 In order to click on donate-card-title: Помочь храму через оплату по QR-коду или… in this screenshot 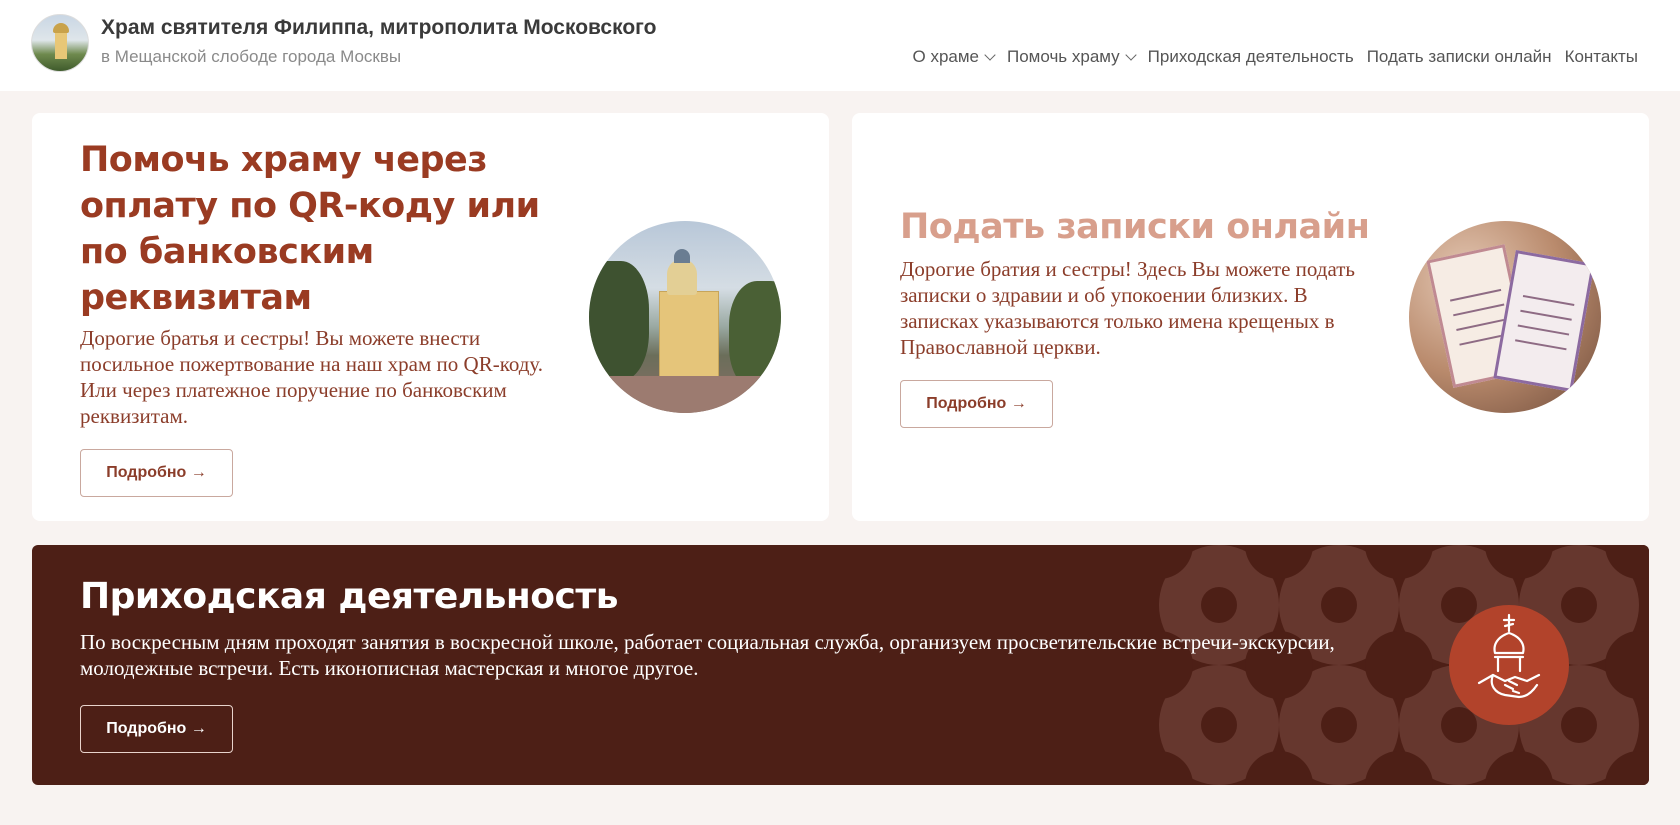, I will do `click(310, 229)`.